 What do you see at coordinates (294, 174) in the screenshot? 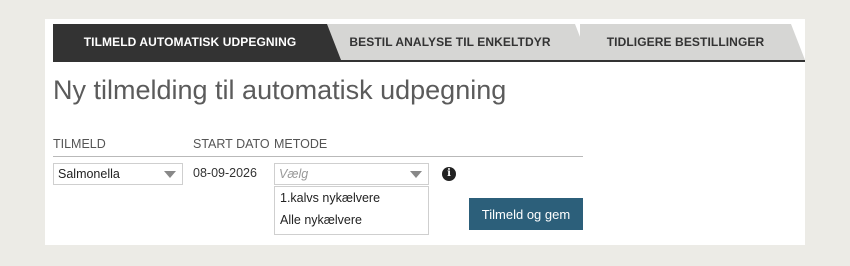
I see `metode-placeholder: Vælg` at bounding box center [294, 174].